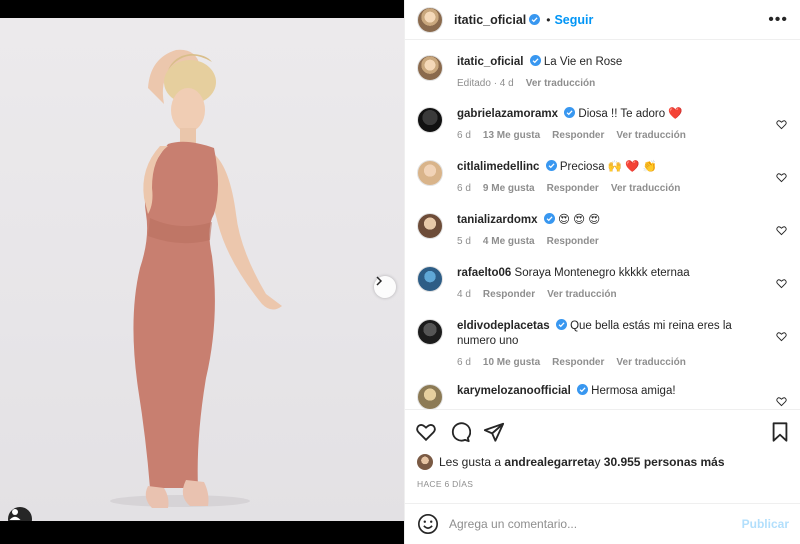 The height and width of the screenshot is (544, 800). Describe the element at coordinates (583, 62) in the screenshot. I see `caption-text: La Vie en Rose` at that location.